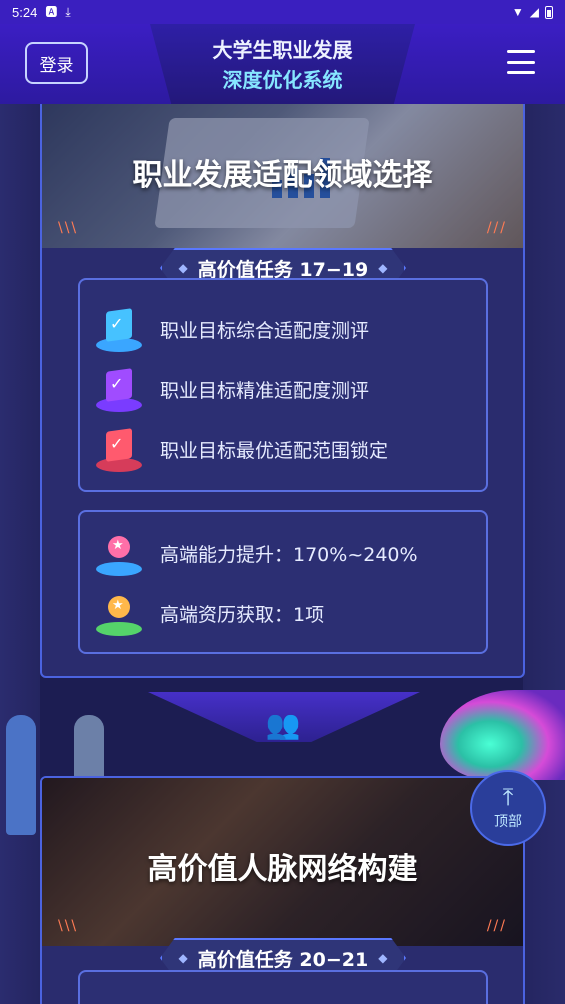  Describe the element at coordinates (508, 797) in the screenshot. I see `arrow-up-icon: ⤒` at that location.